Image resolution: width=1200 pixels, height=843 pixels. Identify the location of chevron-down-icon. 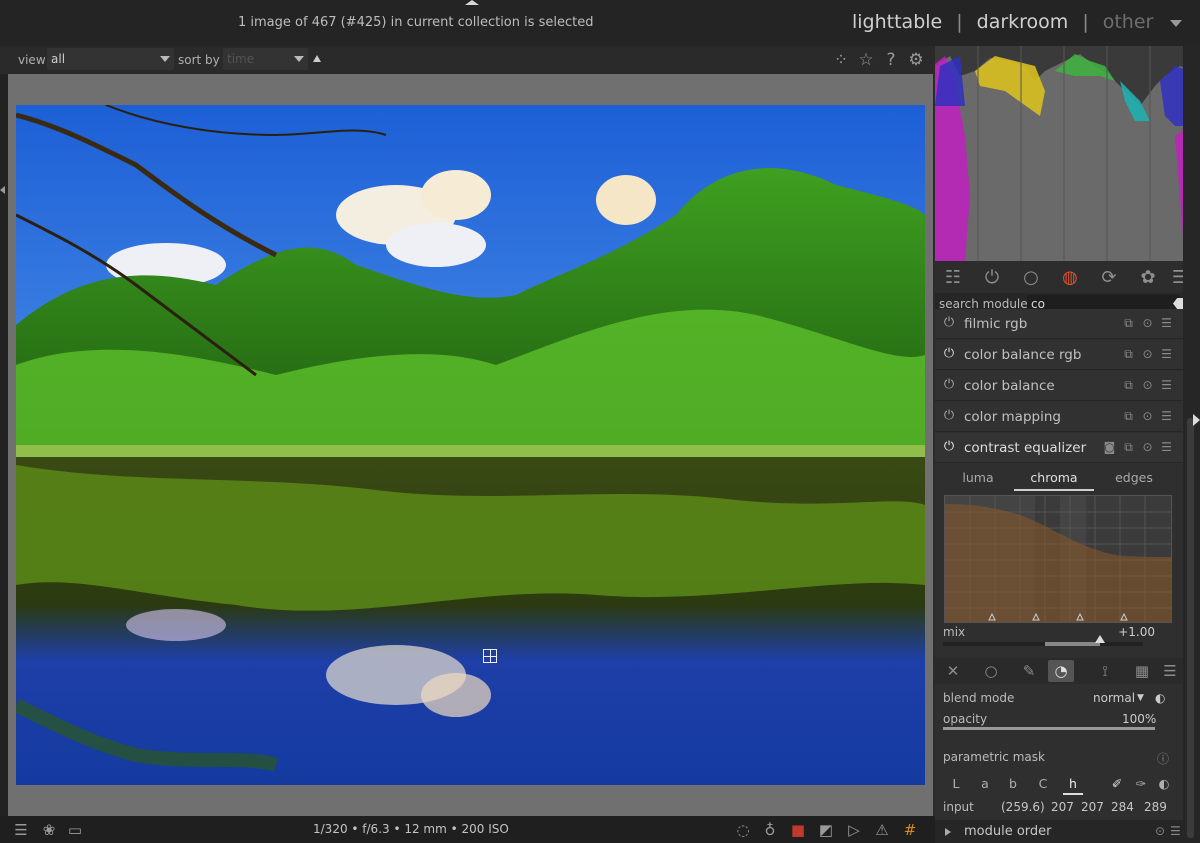
(1176, 23).